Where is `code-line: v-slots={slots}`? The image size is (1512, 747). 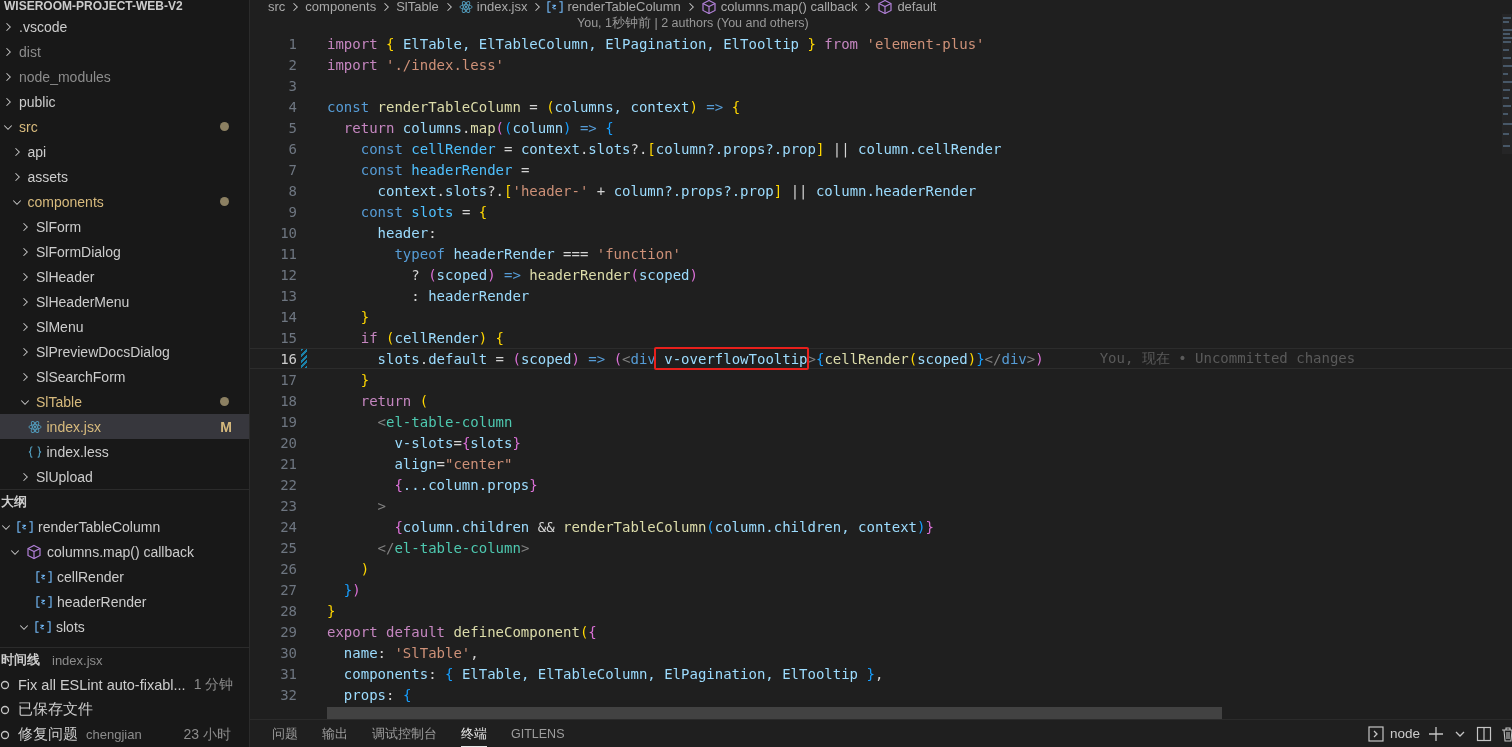 code-line: v-slots={slots} is located at coordinates (457, 442).